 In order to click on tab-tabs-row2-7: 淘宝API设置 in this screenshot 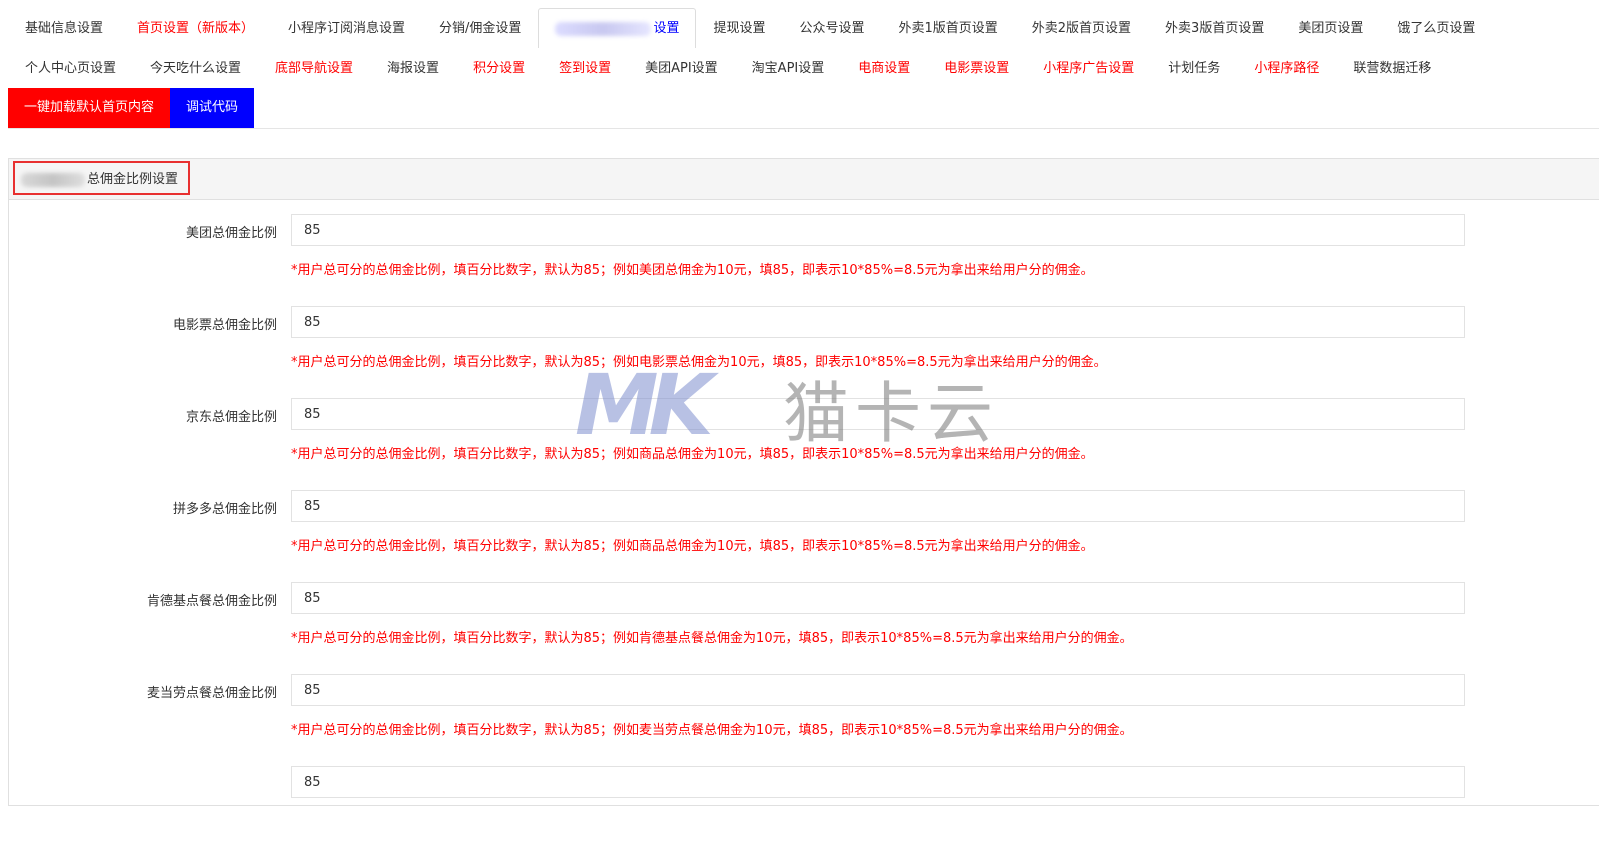, I will do `click(788, 68)`.